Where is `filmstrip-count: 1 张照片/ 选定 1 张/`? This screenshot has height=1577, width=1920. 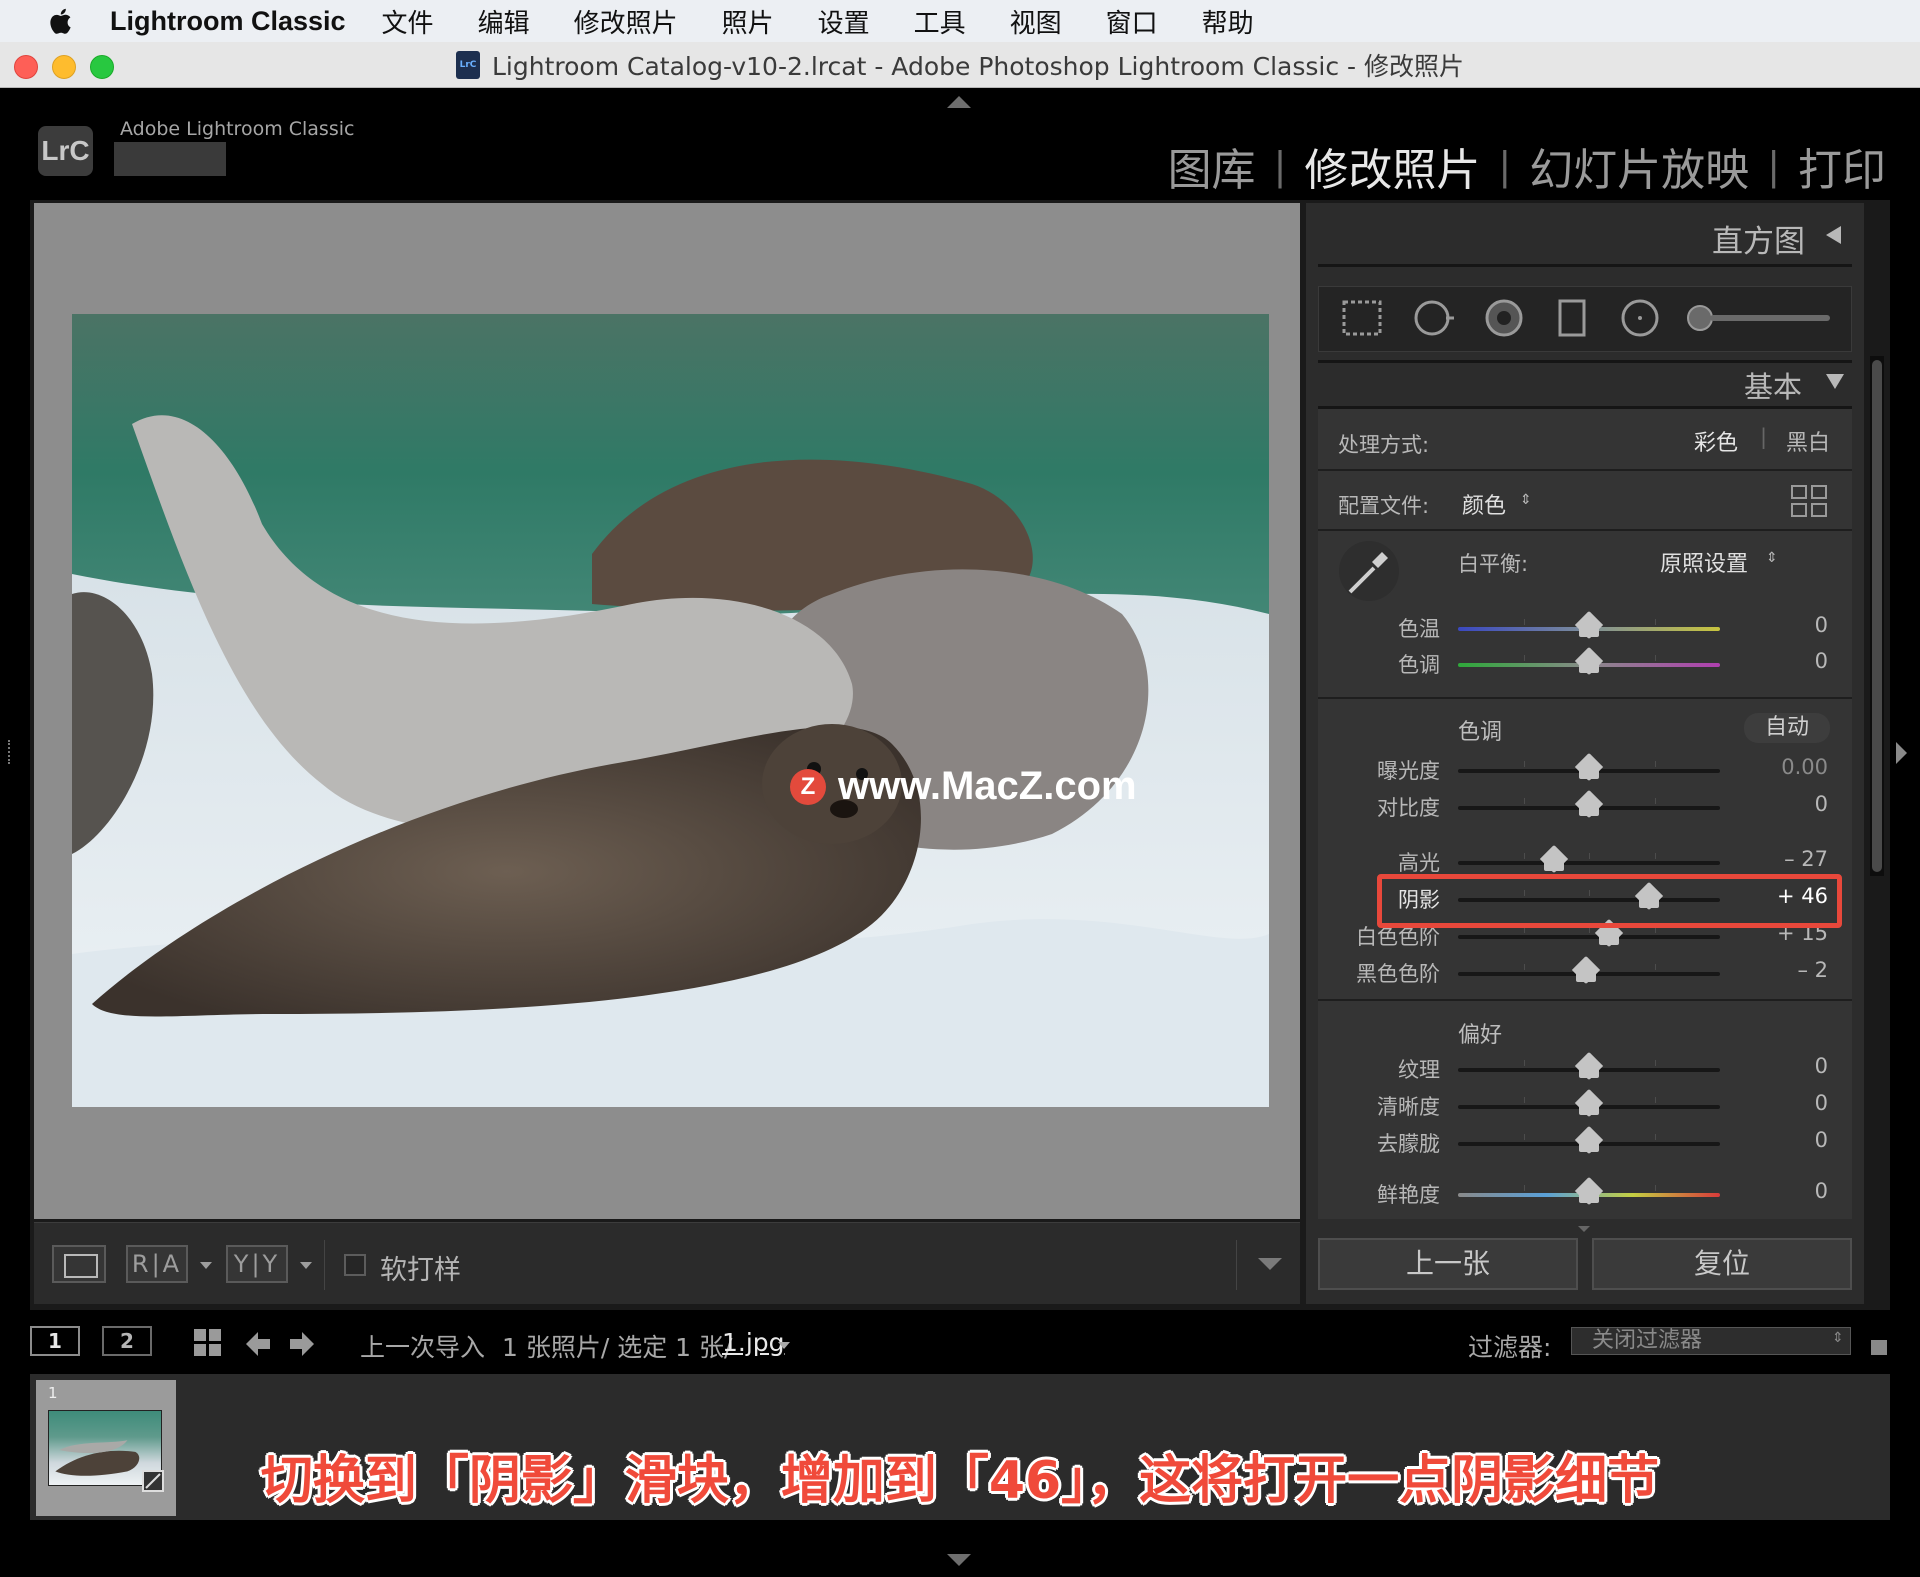
filmstrip-count: 1 张照片/ 选定 1 张/ is located at coordinates (617, 1347).